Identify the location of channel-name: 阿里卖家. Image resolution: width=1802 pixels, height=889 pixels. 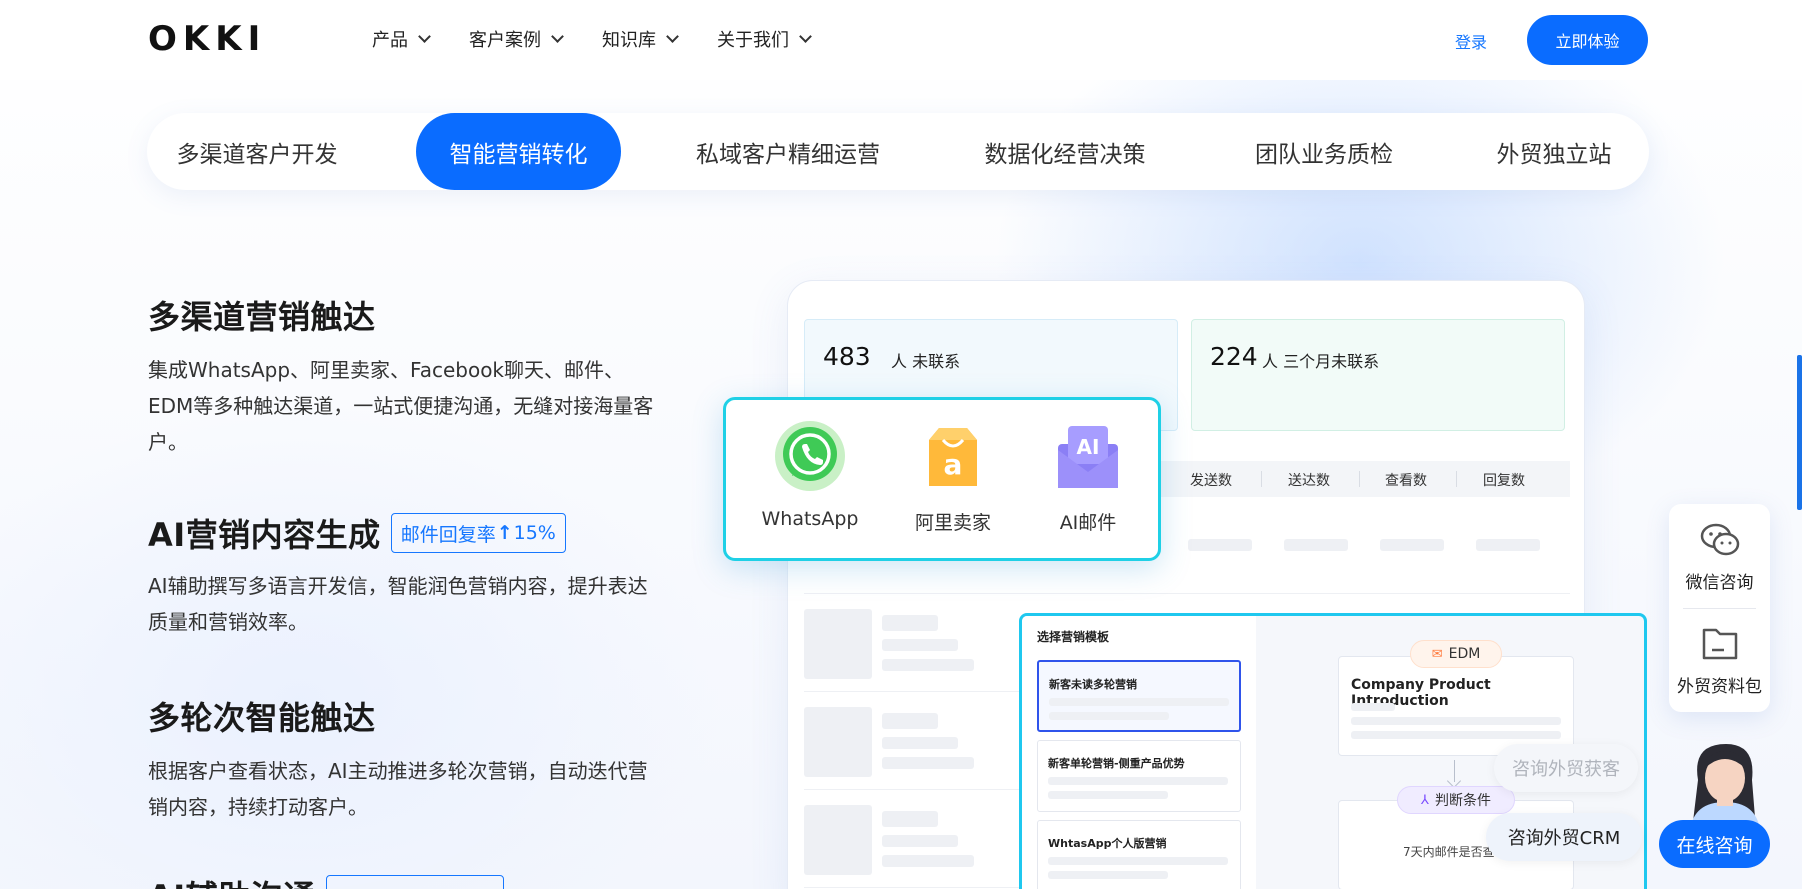
(952, 523).